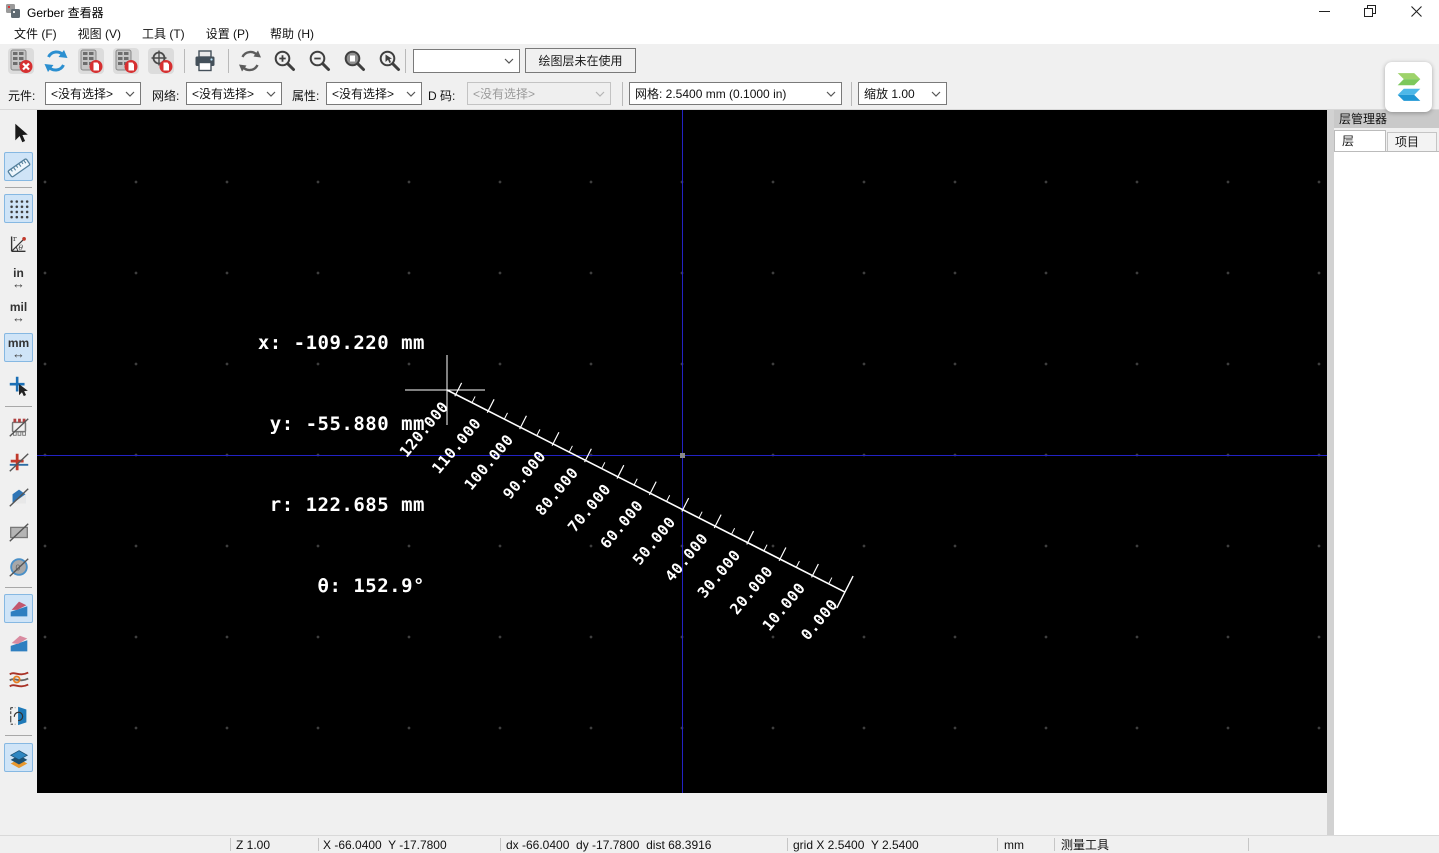 The width and height of the screenshot is (1439, 853). Describe the element at coordinates (21, 61) in the screenshot. I see `clear-layers-button` at that location.